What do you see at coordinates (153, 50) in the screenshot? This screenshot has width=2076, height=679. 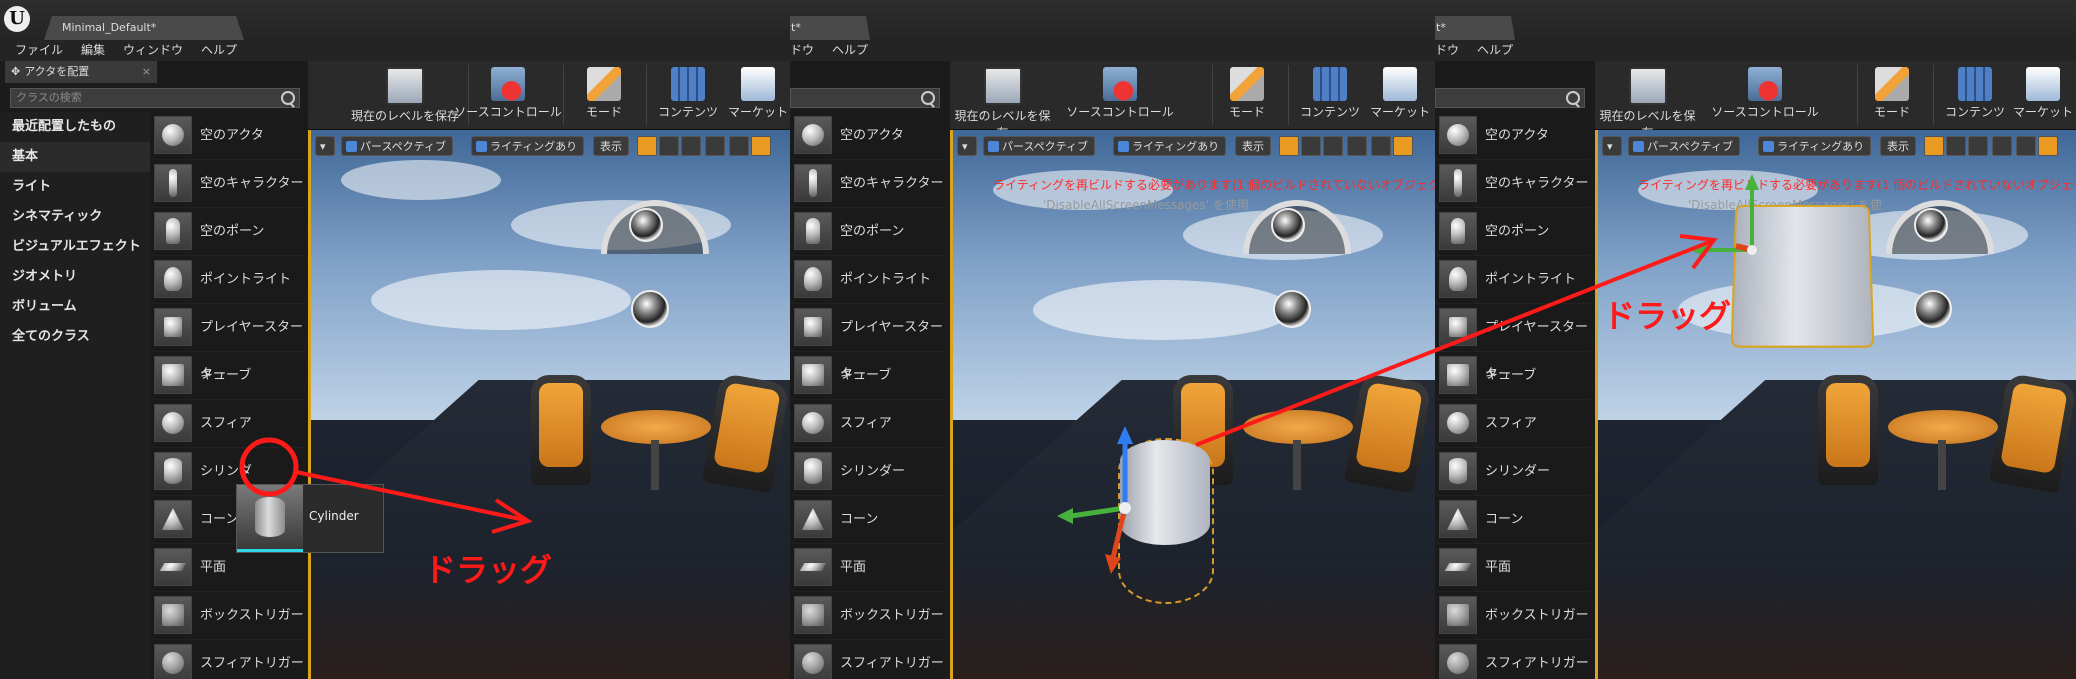 I see `menu-window: ウィンドウ` at bounding box center [153, 50].